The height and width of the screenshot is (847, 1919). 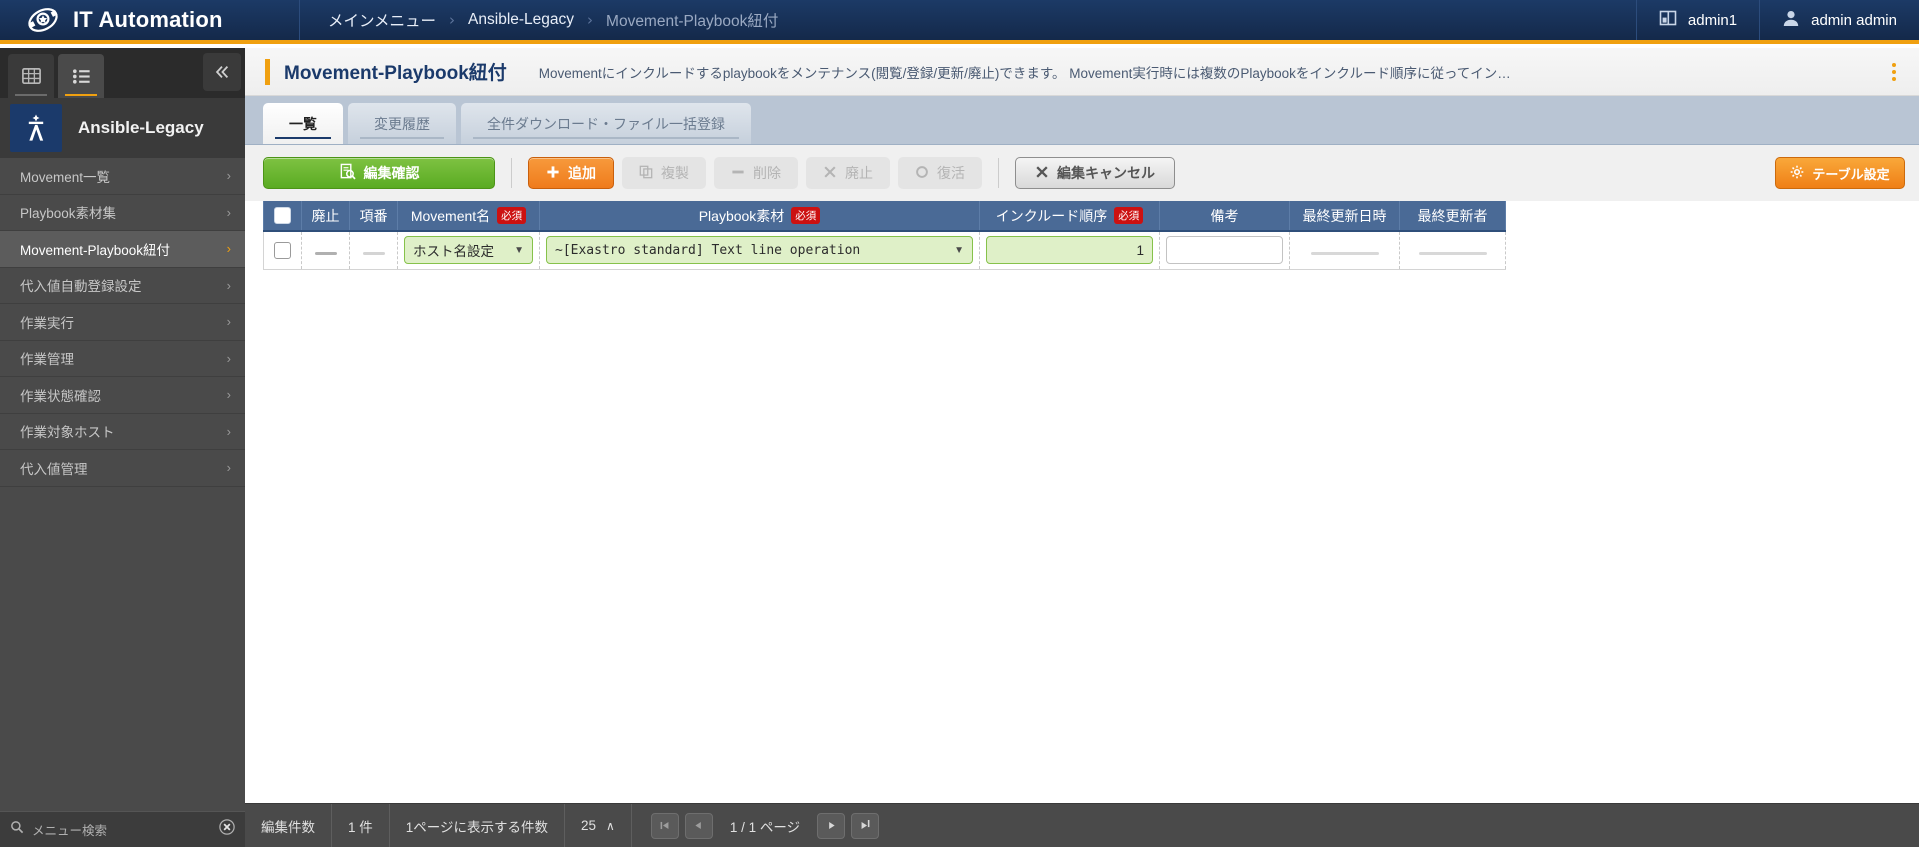 What do you see at coordinates (598, 825) in the screenshot?
I see `per-page-select: 25 ∧` at bounding box center [598, 825].